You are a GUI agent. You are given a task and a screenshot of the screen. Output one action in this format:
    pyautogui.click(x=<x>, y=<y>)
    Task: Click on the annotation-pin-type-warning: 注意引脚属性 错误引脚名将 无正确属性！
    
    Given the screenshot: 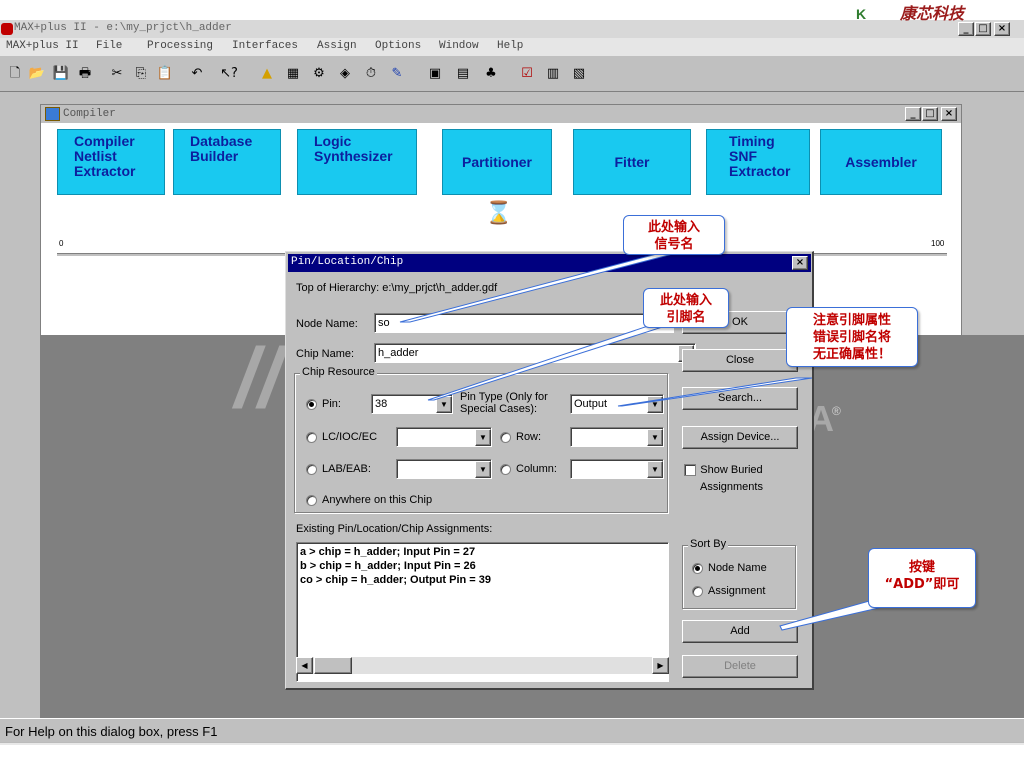 What is the action you would take?
    pyautogui.click(x=852, y=337)
    